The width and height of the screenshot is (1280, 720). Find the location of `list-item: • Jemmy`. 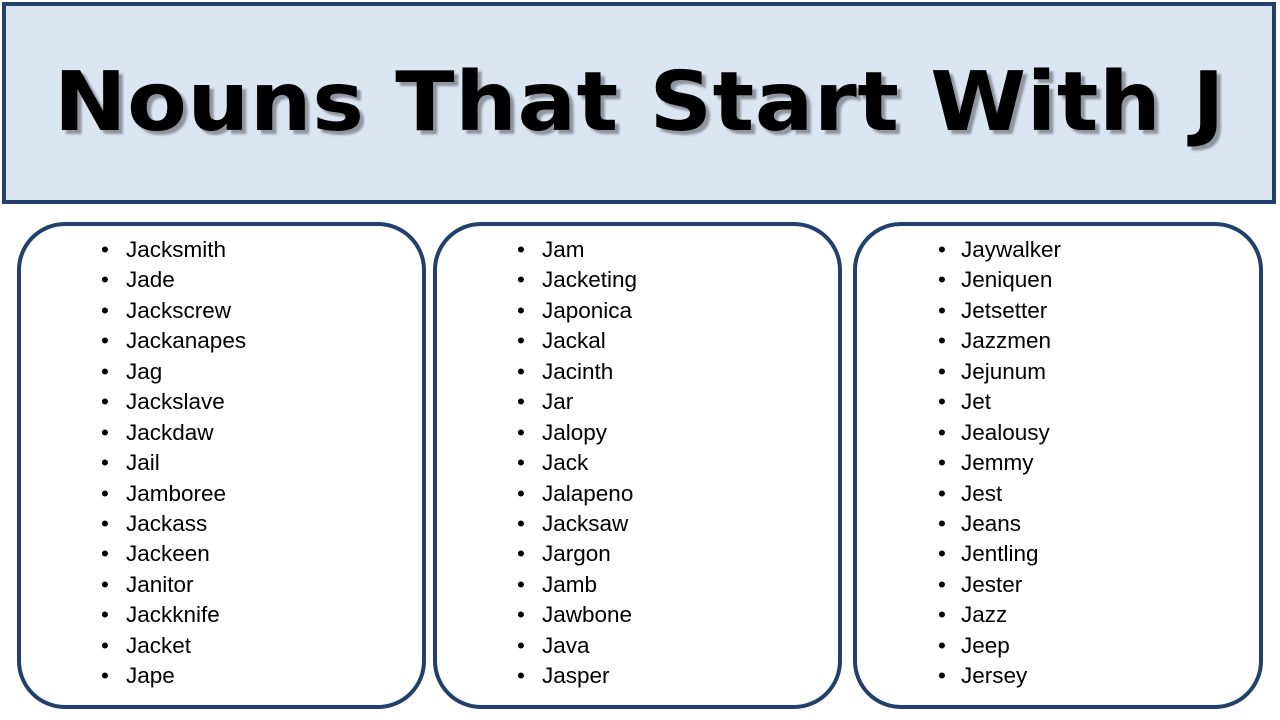

list-item: • Jemmy is located at coordinates (1058, 463).